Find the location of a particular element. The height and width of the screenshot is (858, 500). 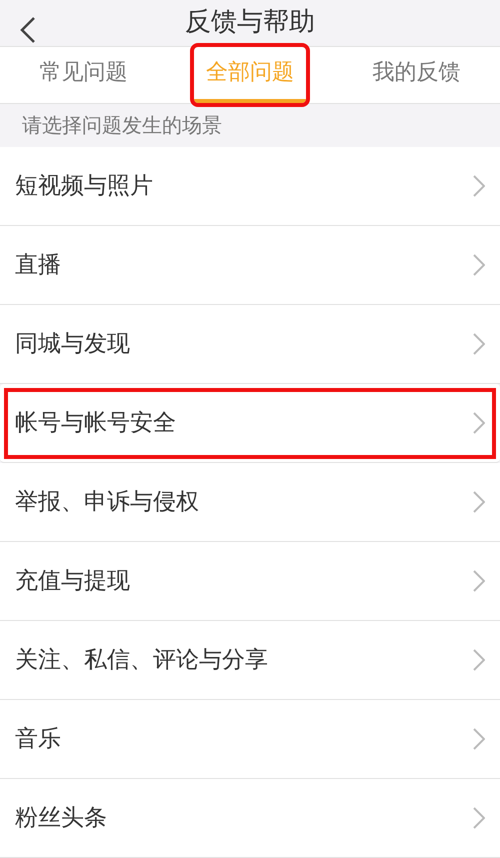

list-item: 音乐 is located at coordinates (250, 739).